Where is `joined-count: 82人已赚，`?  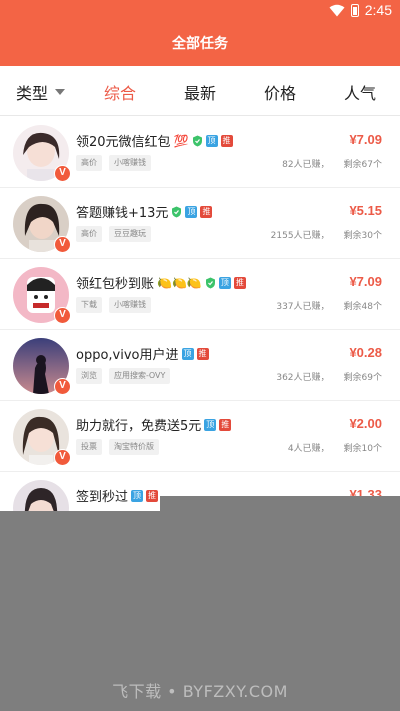
joined-count: 82人已赚， is located at coordinates (306, 165).